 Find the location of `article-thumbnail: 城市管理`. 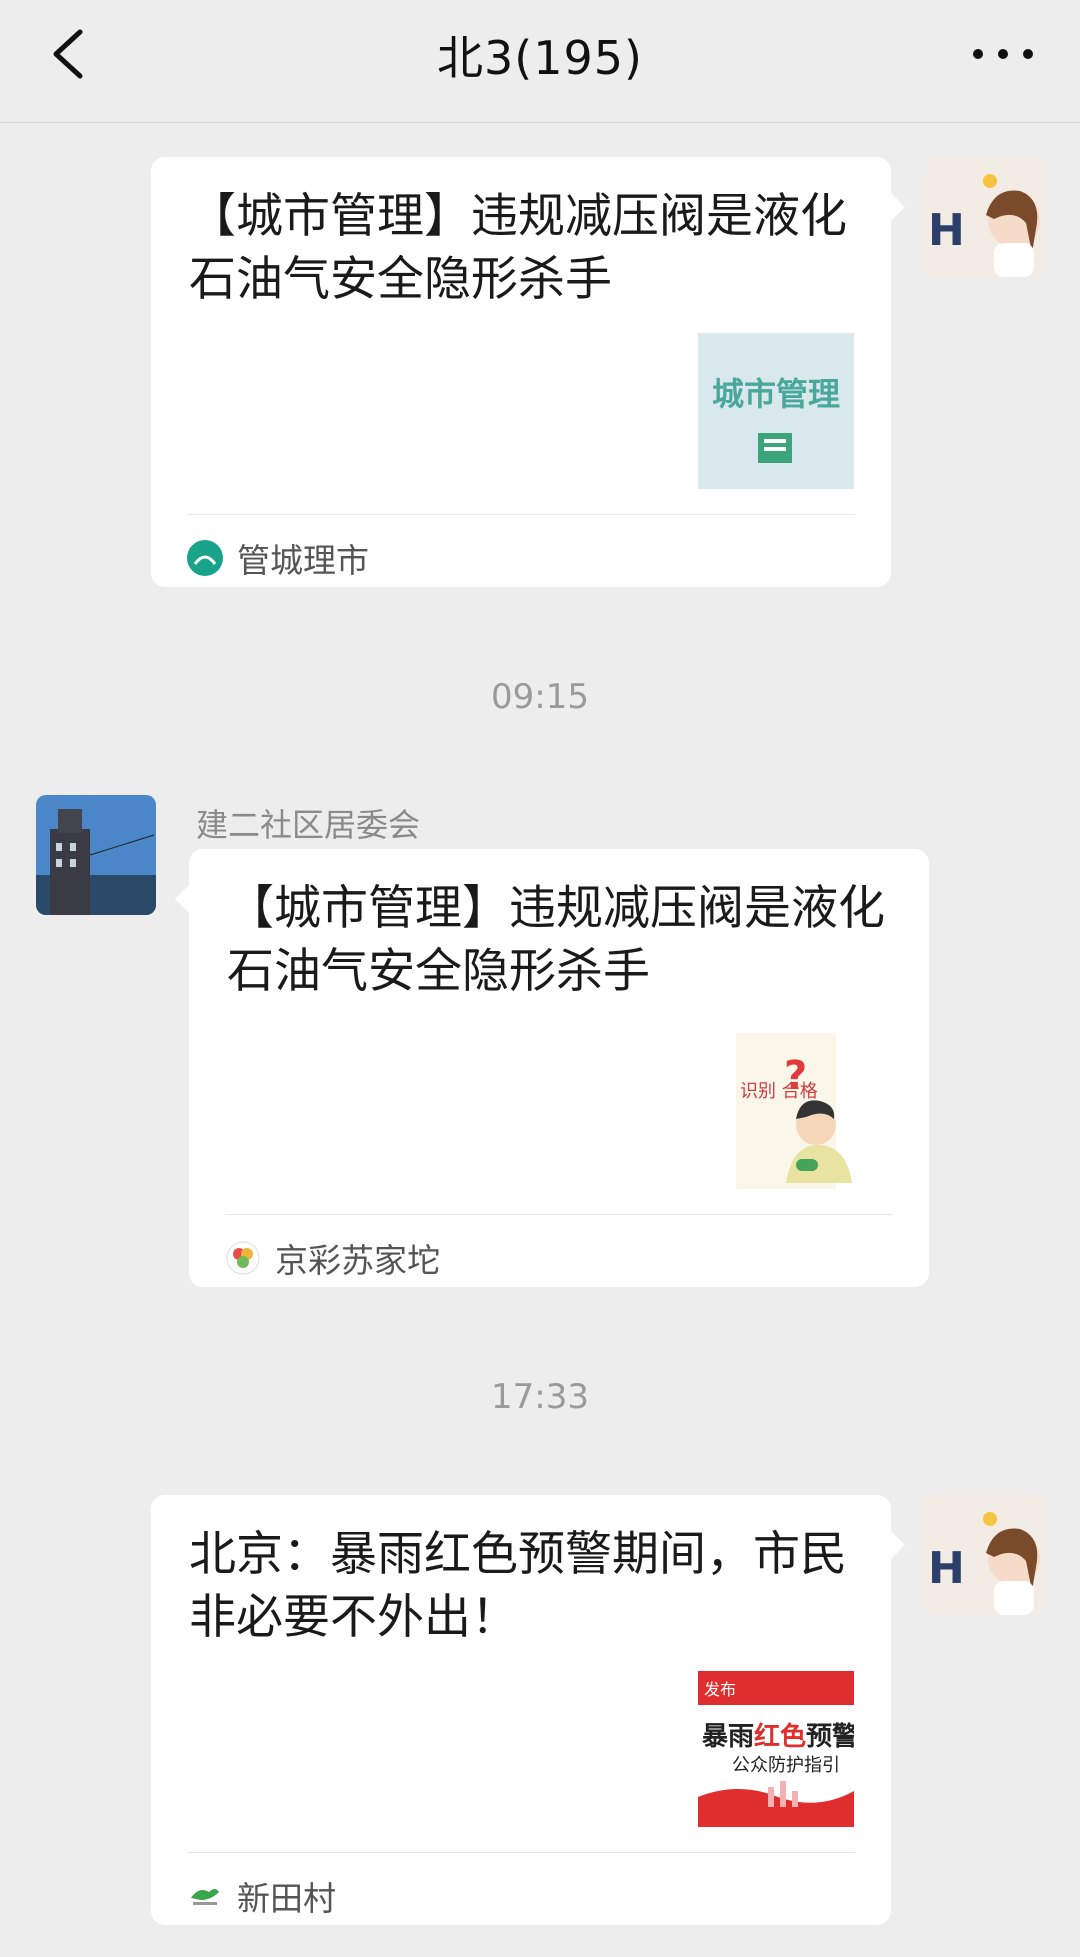

article-thumbnail: 城市管理 is located at coordinates (776, 411).